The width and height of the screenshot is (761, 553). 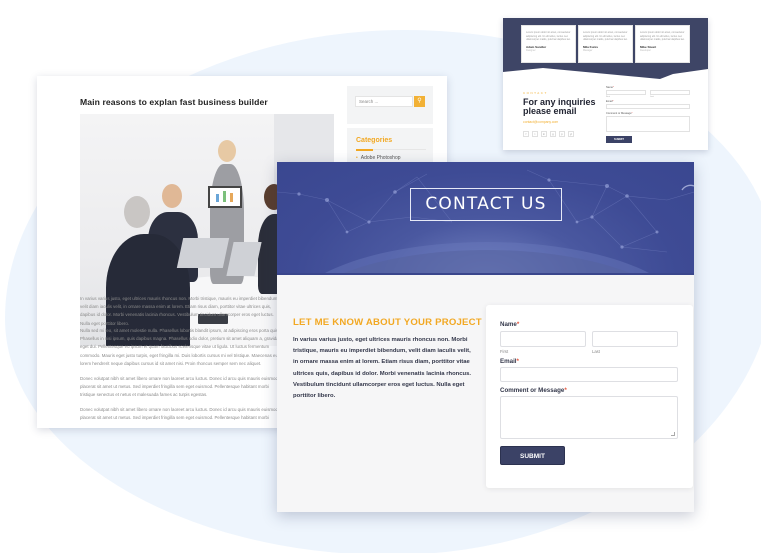 I want to click on photo-tablet, so click(x=225, y=197).